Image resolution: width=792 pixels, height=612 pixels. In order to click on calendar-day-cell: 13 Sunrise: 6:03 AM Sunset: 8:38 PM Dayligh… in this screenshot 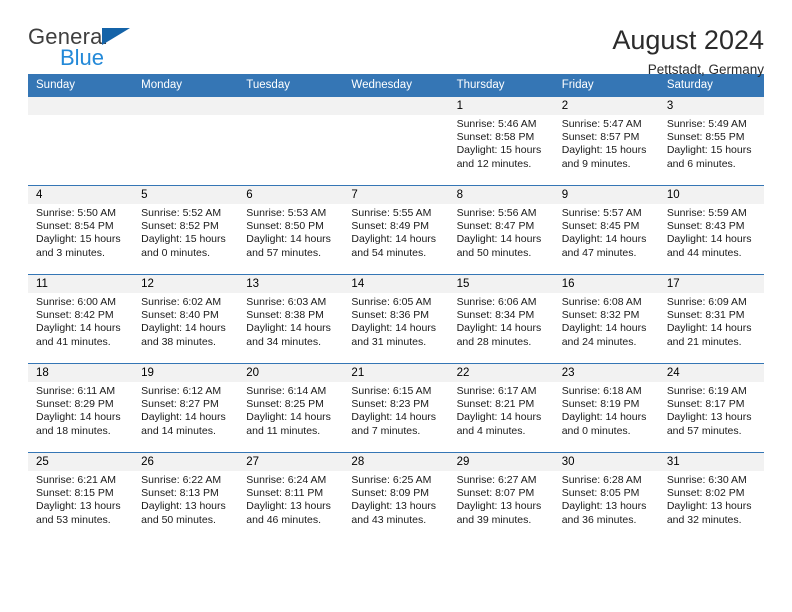, I will do `click(291, 319)`.